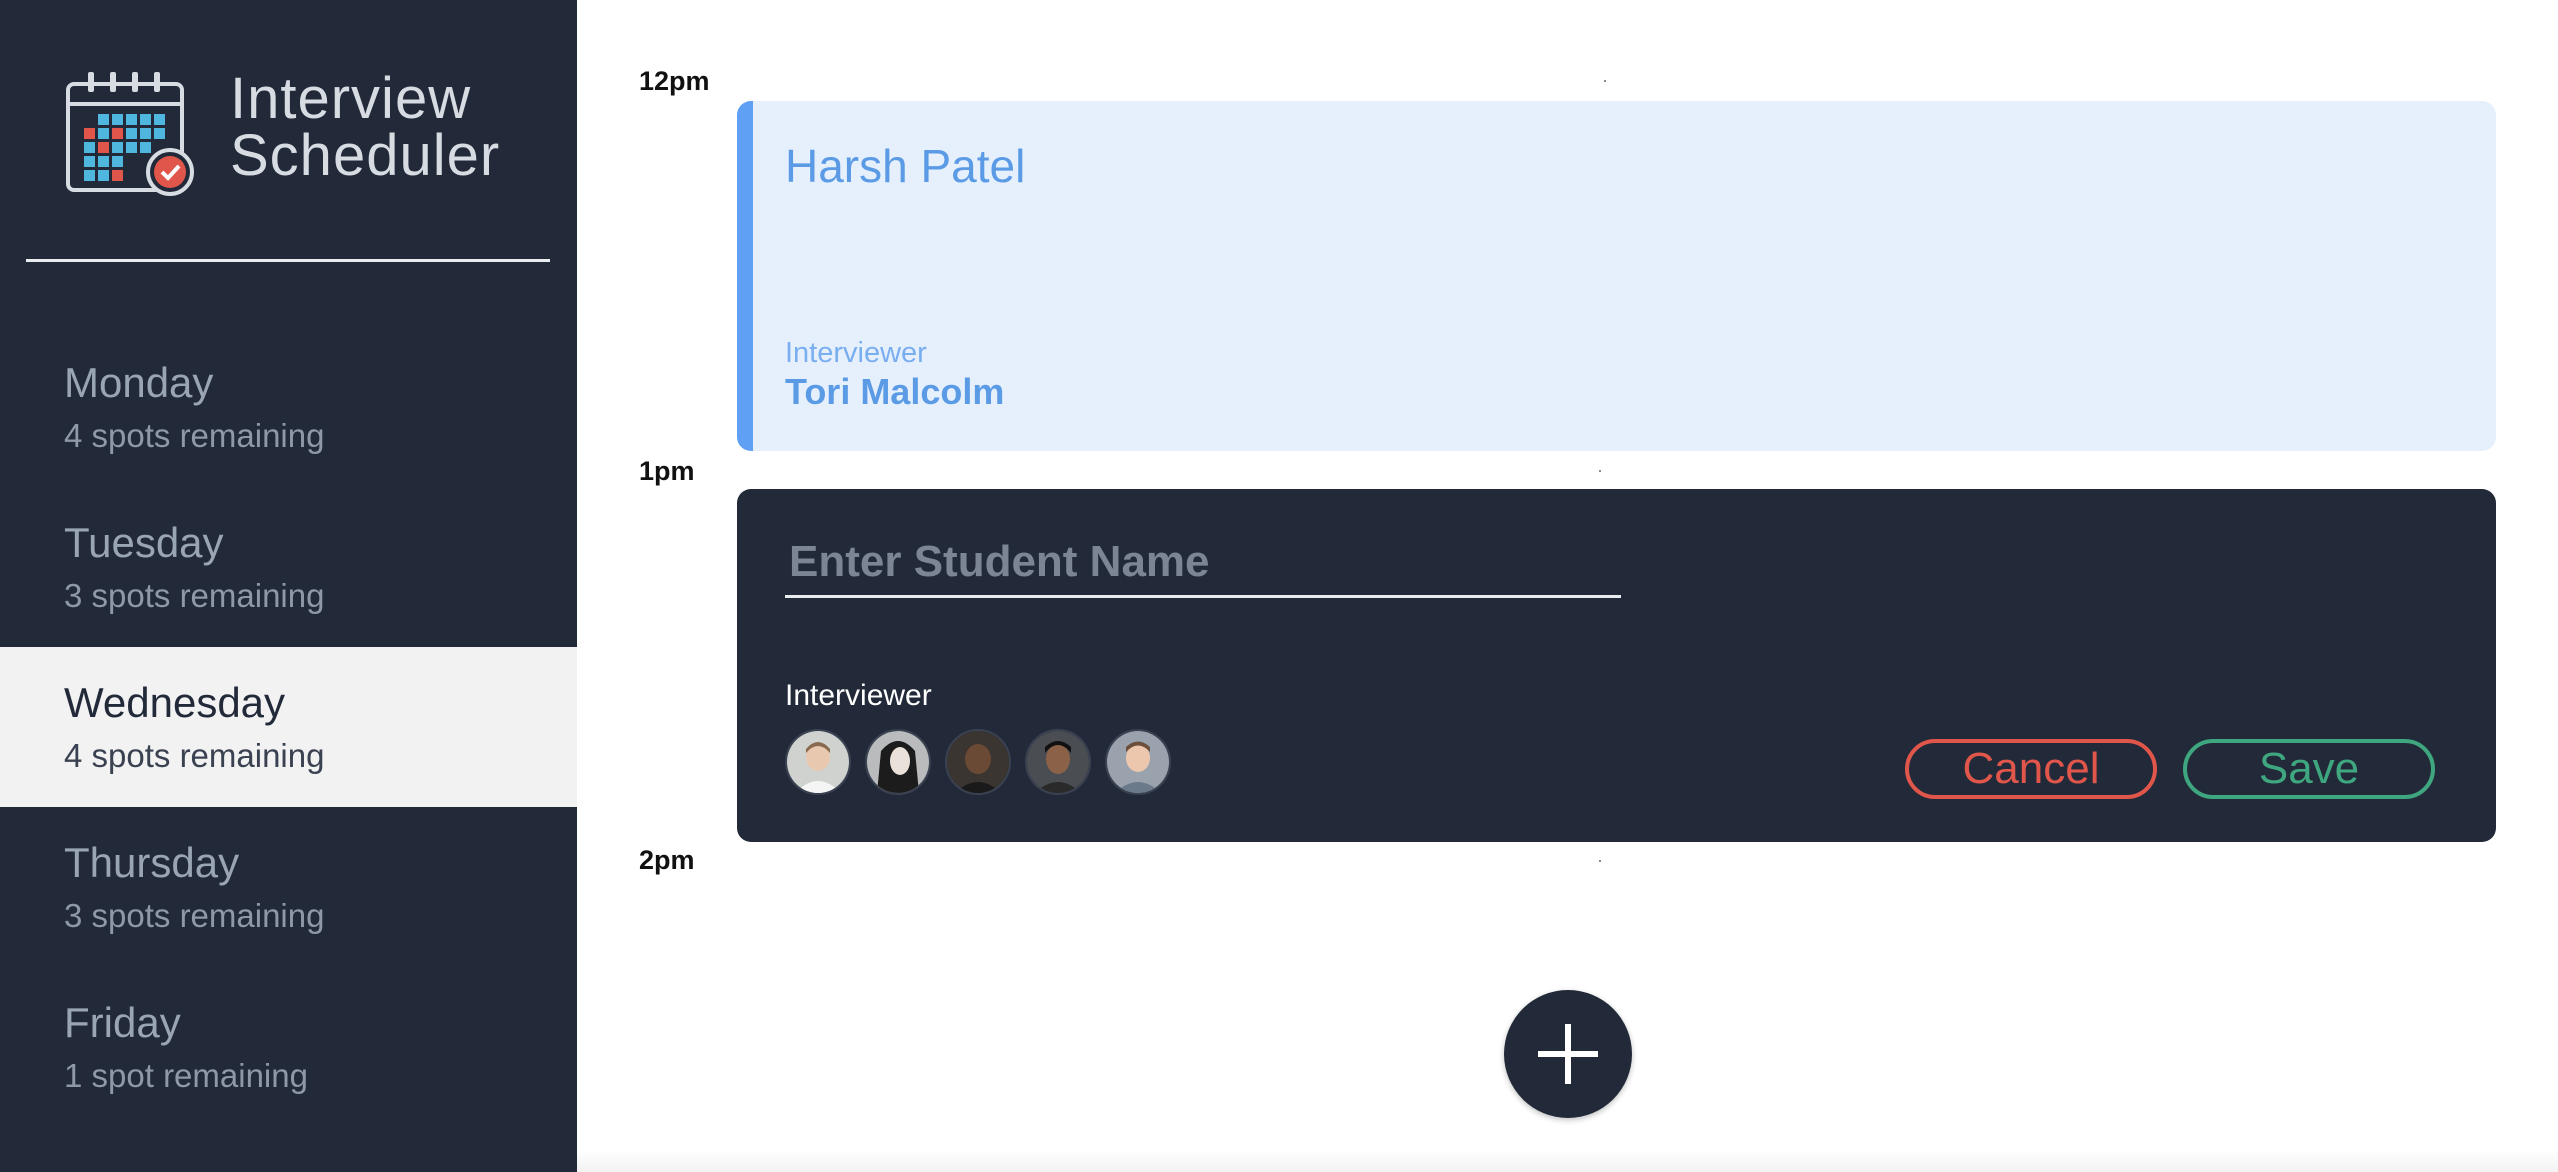  What do you see at coordinates (365, 155) in the screenshot?
I see `app-title-line2: Scheduler` at bounding box center [365, 155].